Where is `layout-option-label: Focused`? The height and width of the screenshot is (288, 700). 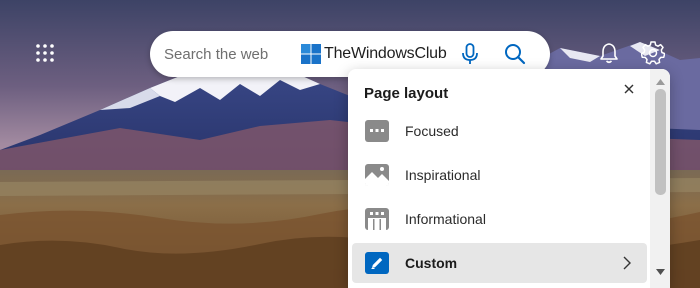 layout-option-label: Focused is located at coordinates (432, 131).